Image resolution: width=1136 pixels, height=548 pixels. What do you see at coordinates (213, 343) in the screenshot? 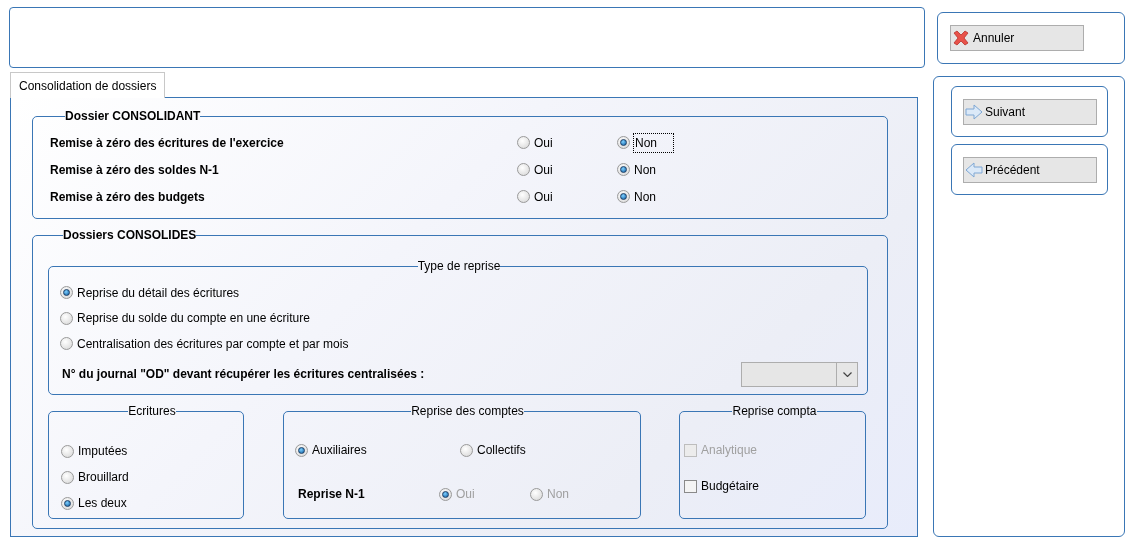
I see `option-label: Centralisation des écritures par compte et par mois` at bounding box center [213, 343].